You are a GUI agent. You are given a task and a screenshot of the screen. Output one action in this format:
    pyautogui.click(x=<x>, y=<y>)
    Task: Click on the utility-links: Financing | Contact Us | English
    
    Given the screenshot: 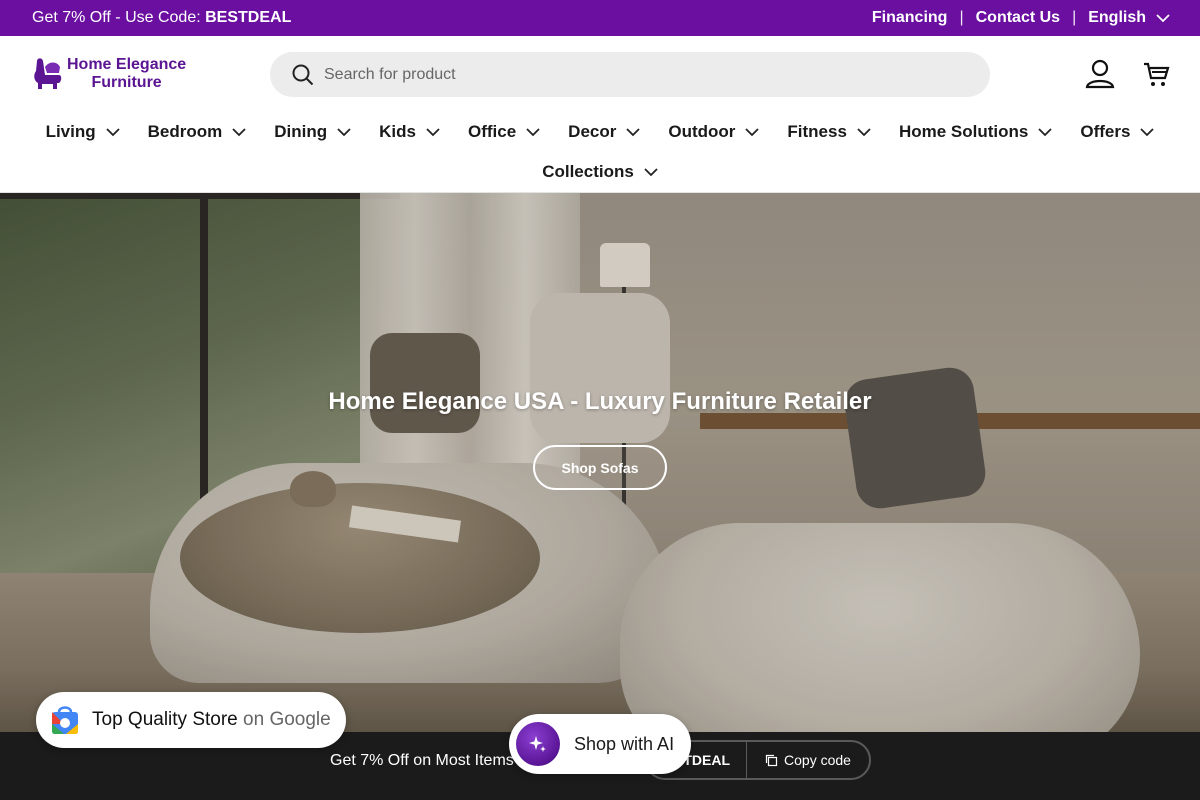 What is the action you would take?
    pyautogui.click(x=1021, y=18)
    